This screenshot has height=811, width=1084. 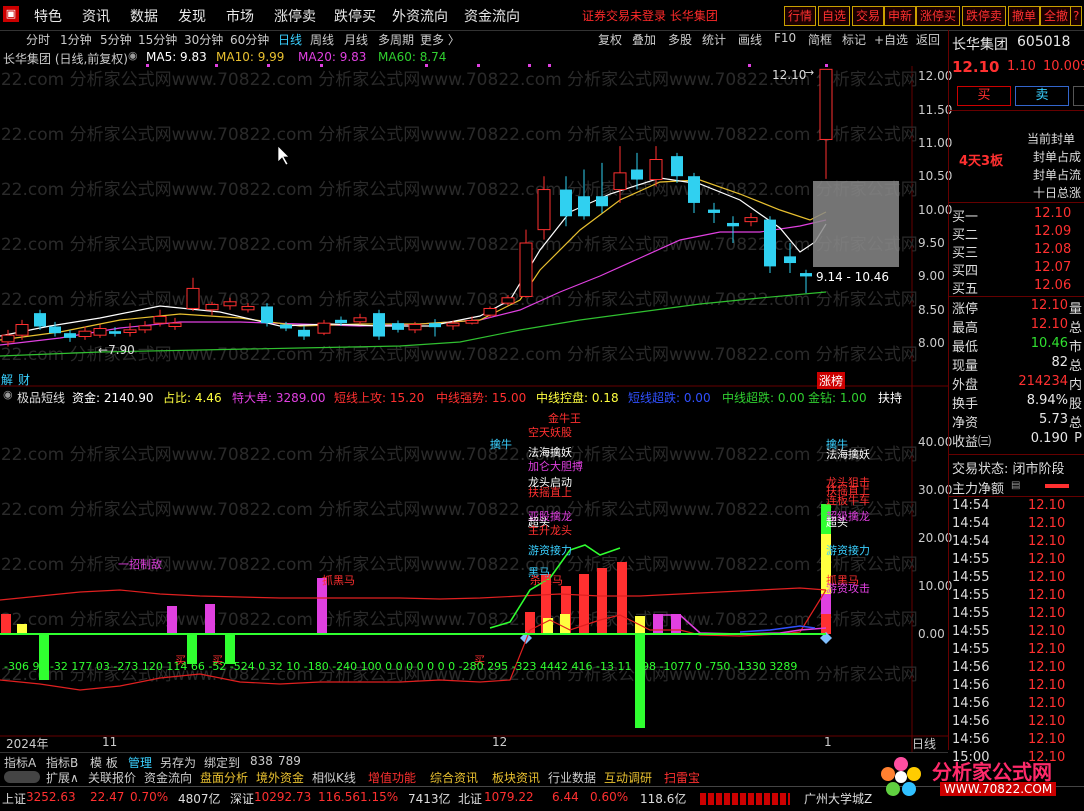 What do you see at coordinates (984, 16) in the screenshot?
I see `dt-sell-button: 跌停卖` at bounding box center [984, 16].